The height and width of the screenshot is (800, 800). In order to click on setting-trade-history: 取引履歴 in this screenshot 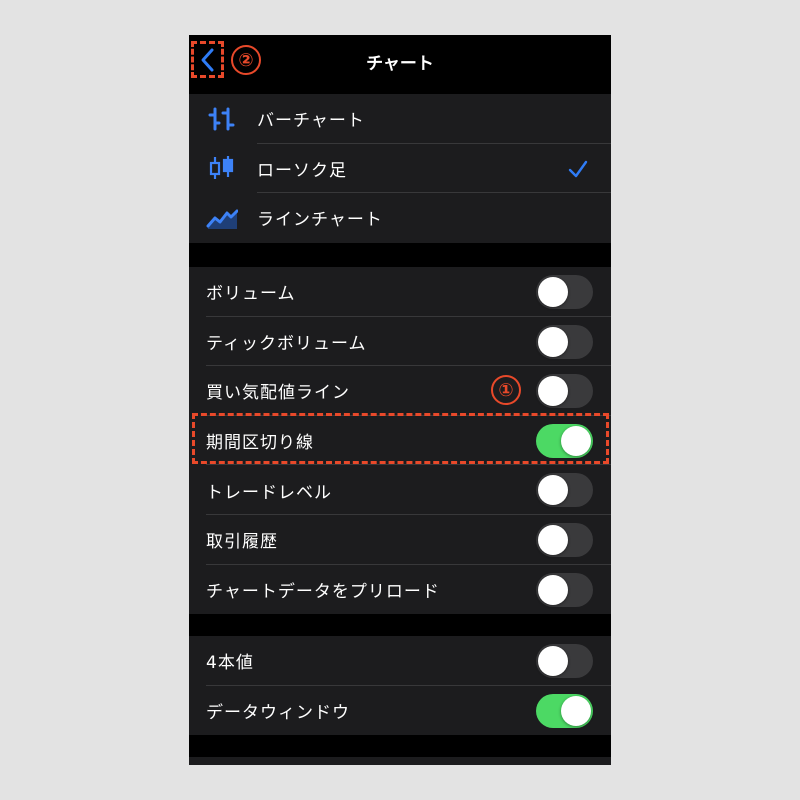, I will do `click(400, 540)`.